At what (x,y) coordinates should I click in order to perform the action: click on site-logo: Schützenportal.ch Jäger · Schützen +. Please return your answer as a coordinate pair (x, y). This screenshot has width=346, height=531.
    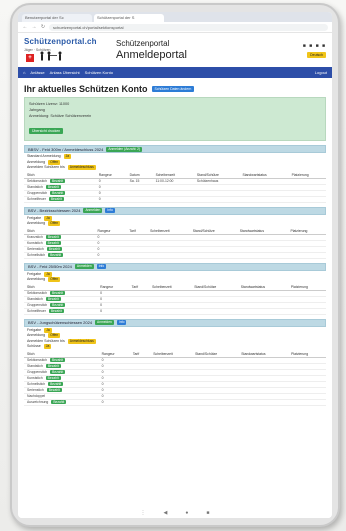
    Looking at the image, I should click on (65, 50).